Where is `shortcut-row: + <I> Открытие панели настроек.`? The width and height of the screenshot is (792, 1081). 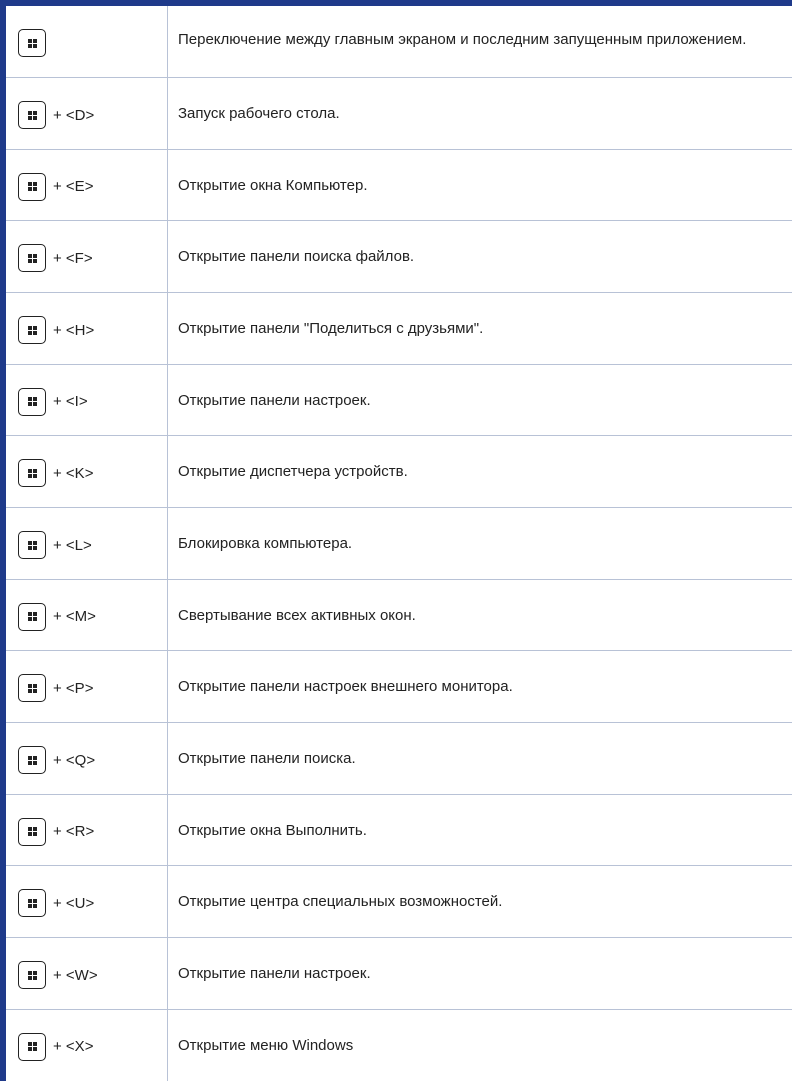 shortcut-row: + <I> Открытие панели настроек. is located at coordinates (399, 400).